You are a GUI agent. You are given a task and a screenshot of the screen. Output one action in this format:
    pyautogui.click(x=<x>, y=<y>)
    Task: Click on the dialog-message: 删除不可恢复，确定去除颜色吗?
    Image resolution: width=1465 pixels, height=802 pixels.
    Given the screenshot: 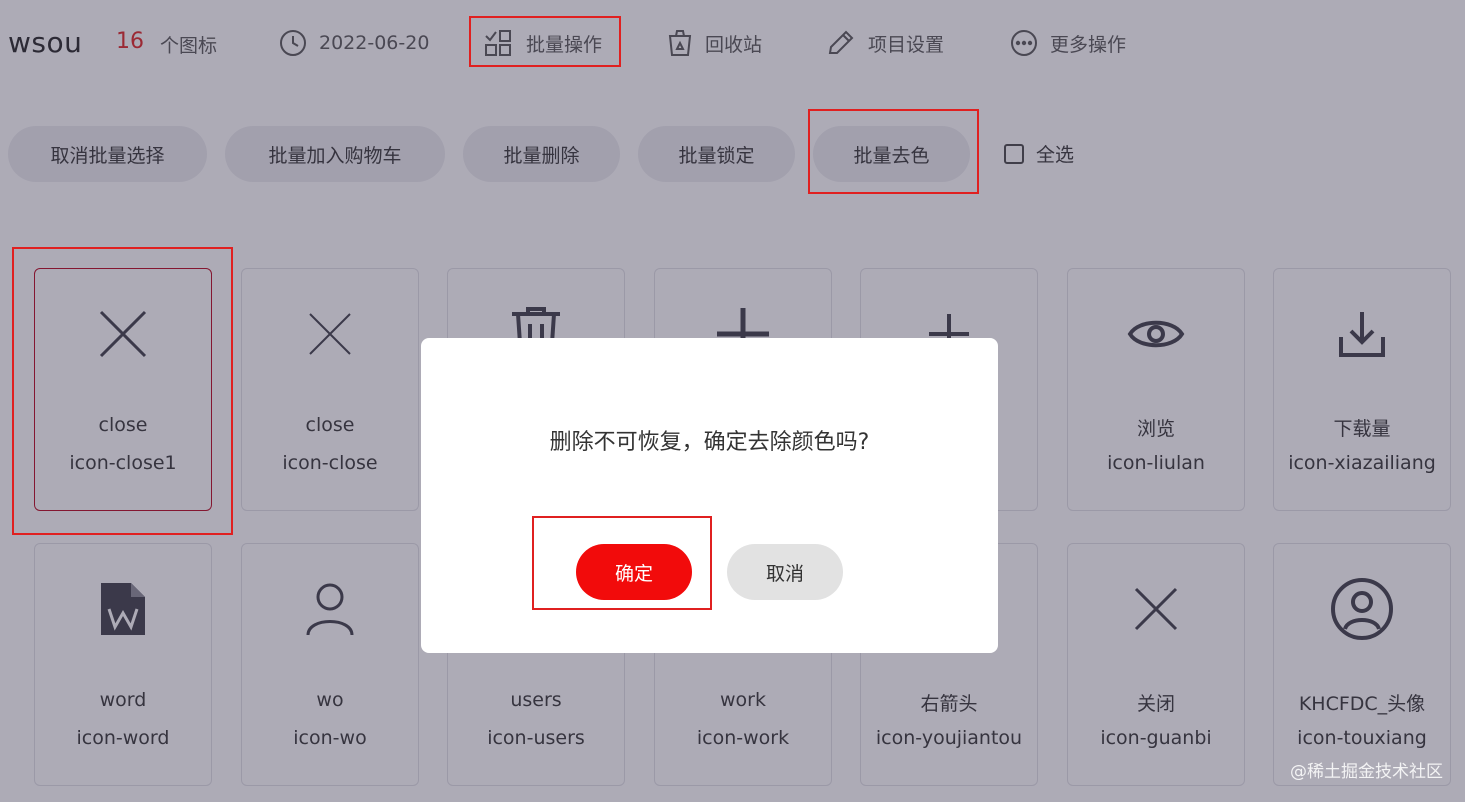 What is the action you would take?
    pyautogui.click(x=709, y=442)
    